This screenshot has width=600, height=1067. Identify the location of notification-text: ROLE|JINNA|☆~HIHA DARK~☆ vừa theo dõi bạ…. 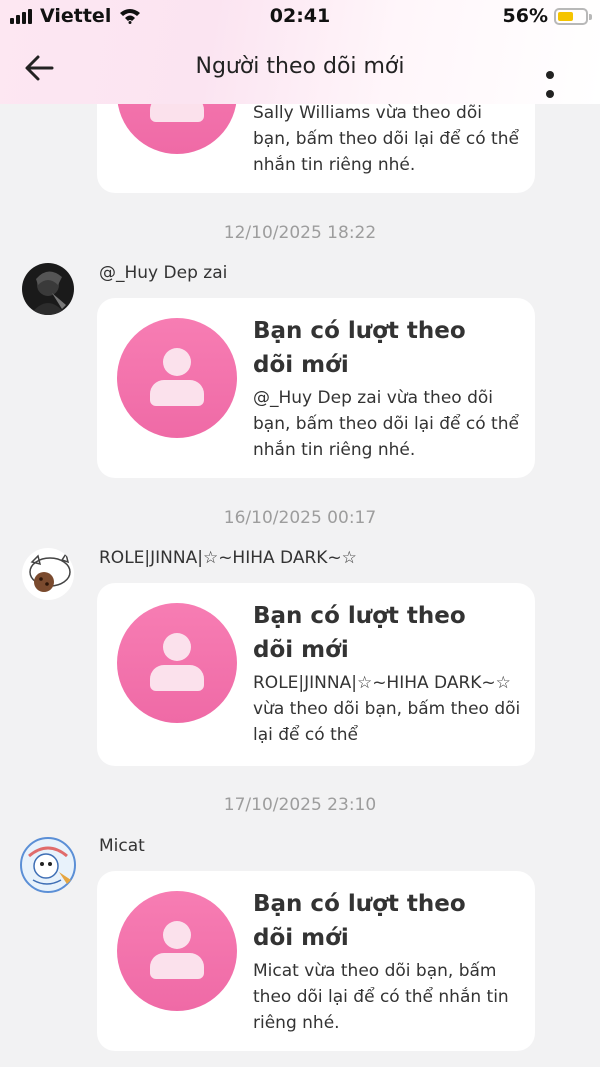
(387, 709).